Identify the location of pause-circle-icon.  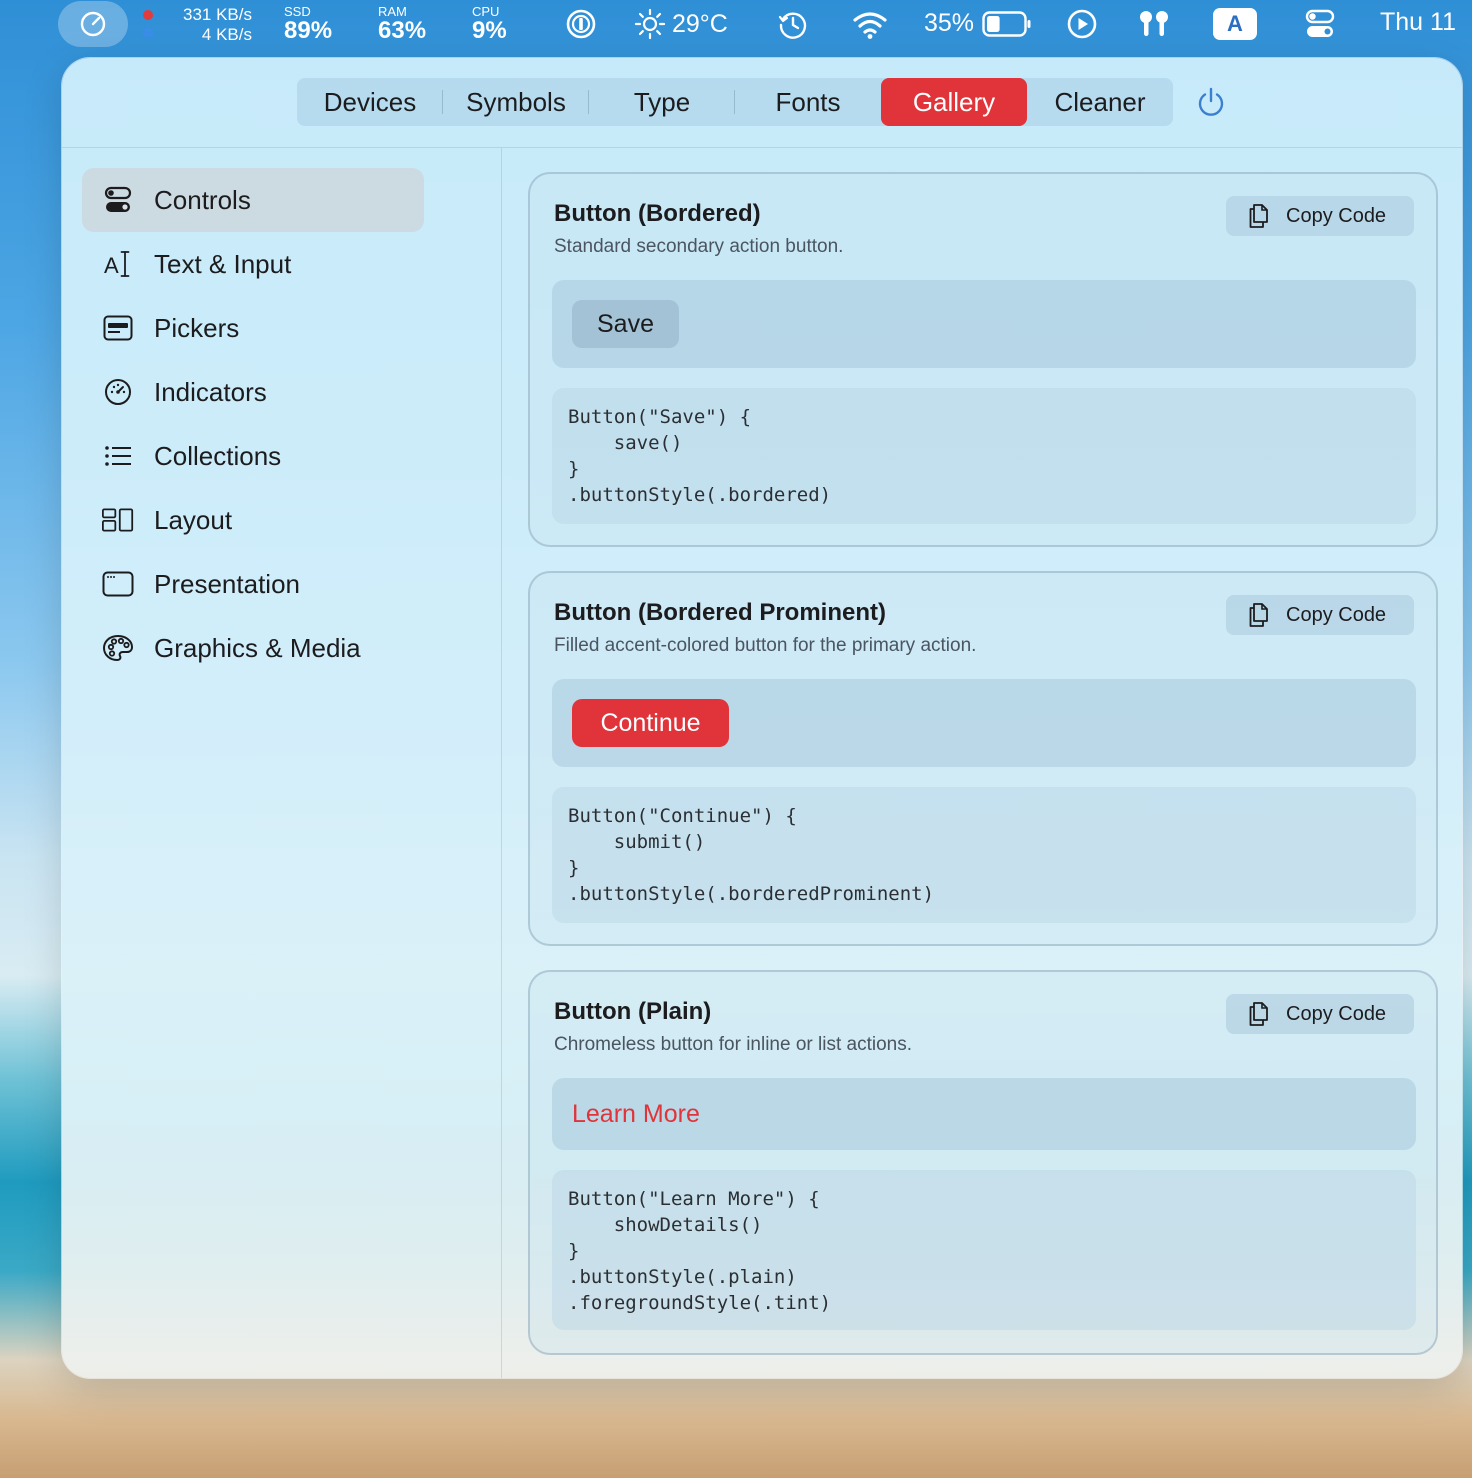
(581, 24).